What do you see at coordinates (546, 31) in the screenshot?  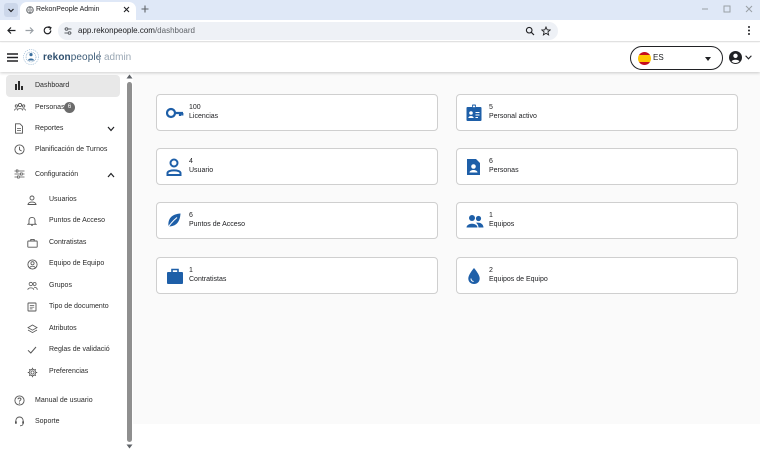 I see `star-icon` at bounding box center [546, 31].